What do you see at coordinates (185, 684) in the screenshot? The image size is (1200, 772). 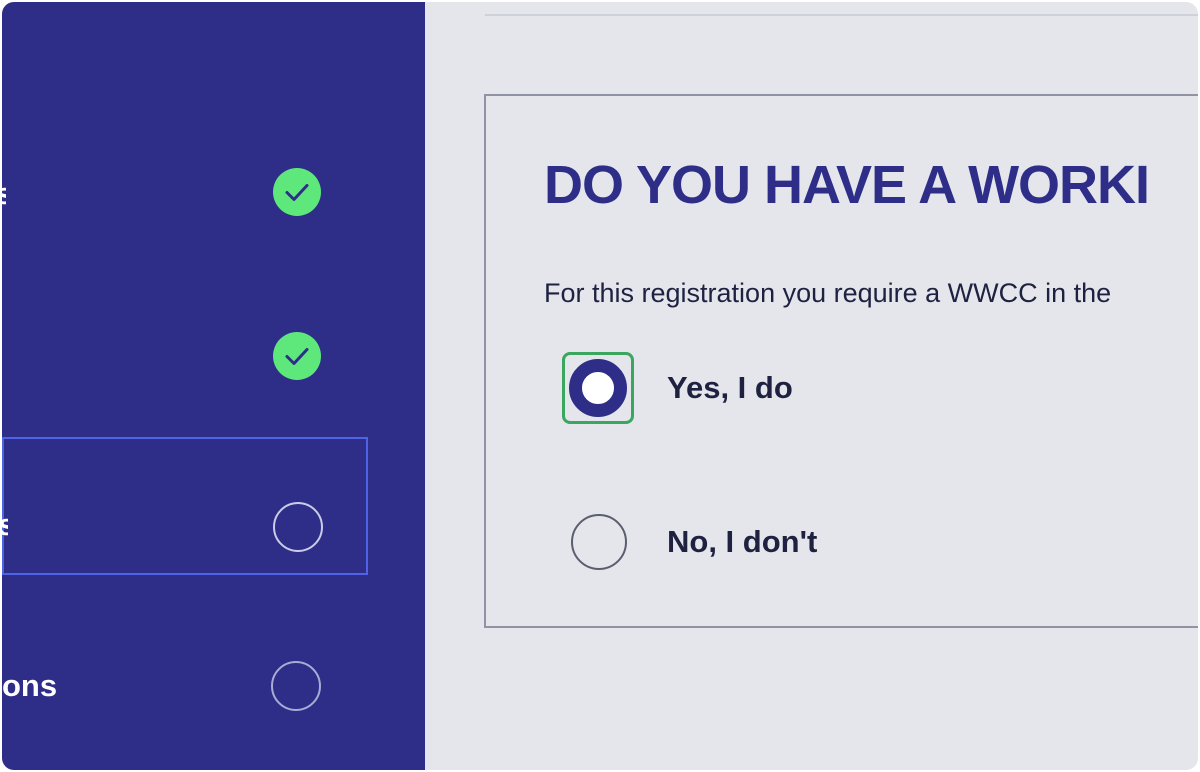 I see `sidebar-step-4: ons` at bounding box center [185, 684].